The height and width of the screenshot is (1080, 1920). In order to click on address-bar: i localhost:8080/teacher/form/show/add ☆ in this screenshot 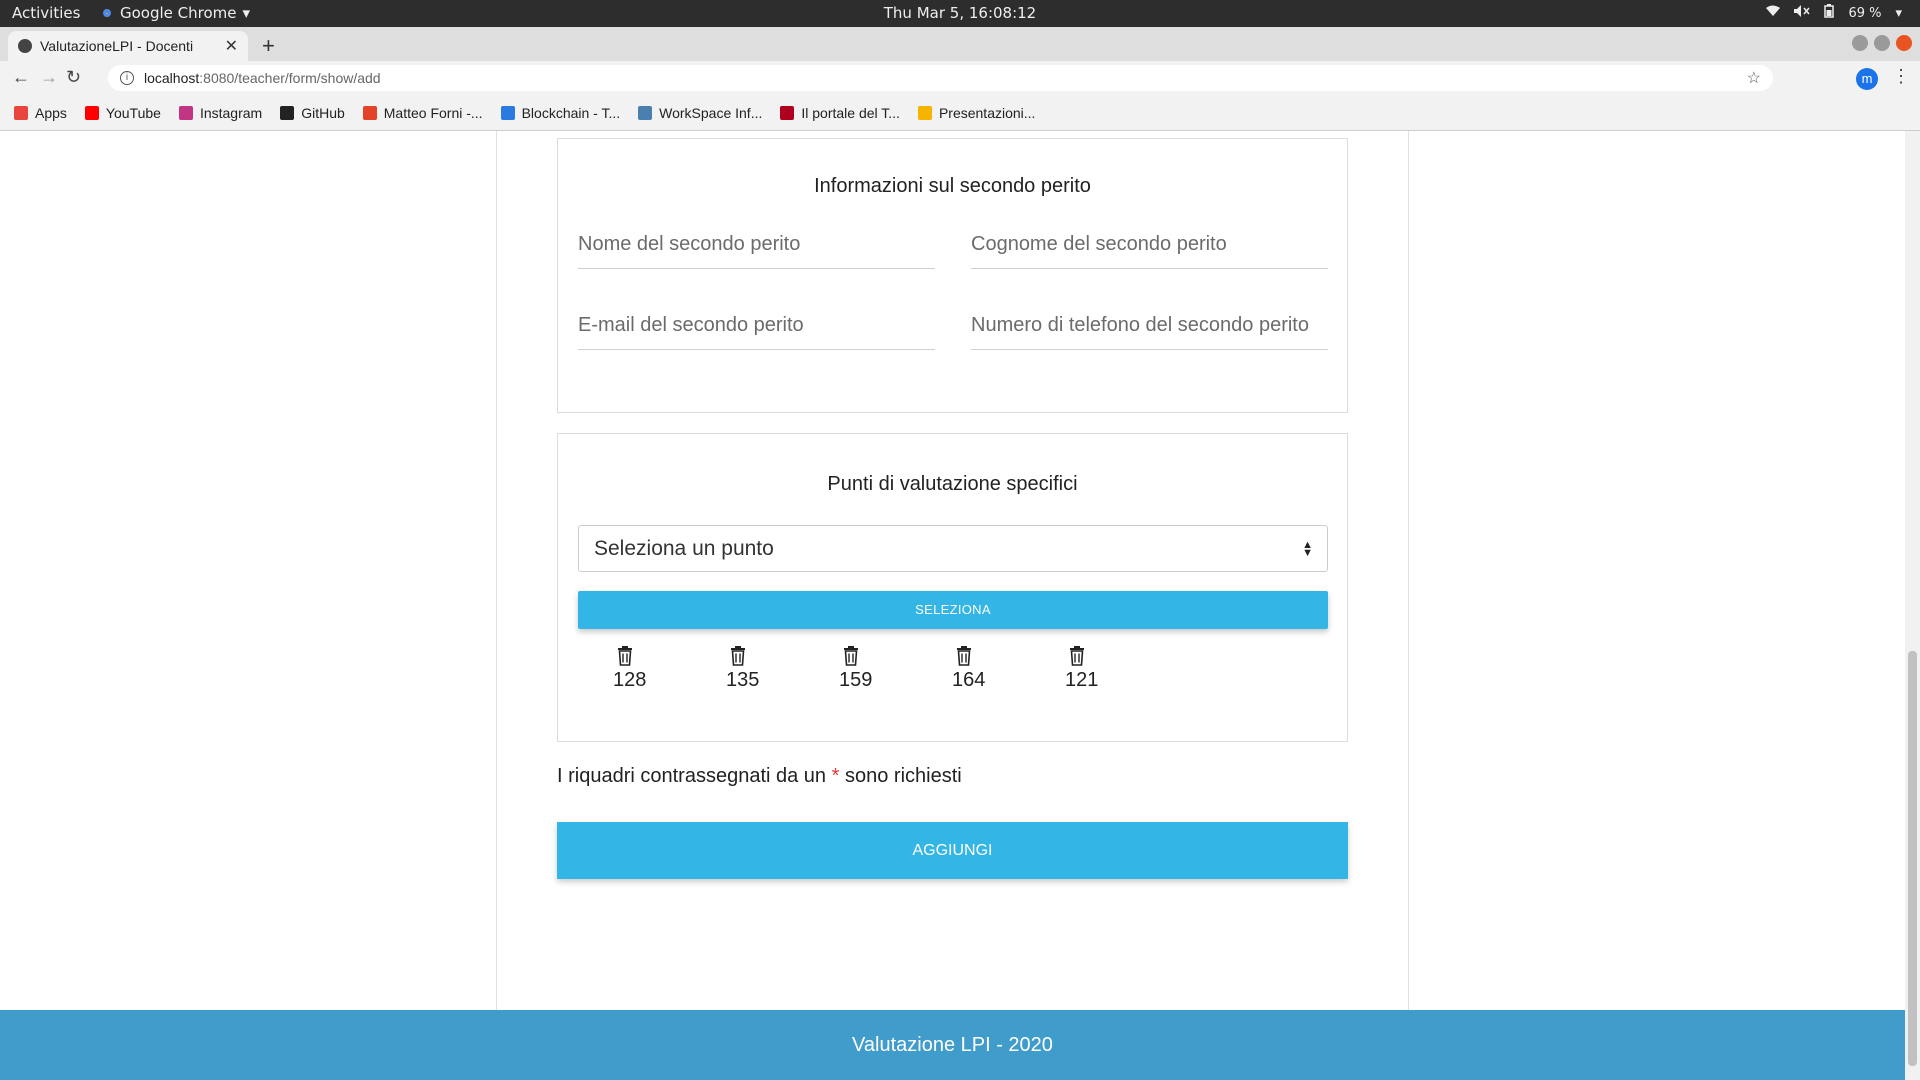, I will do `click(940, 78)`.